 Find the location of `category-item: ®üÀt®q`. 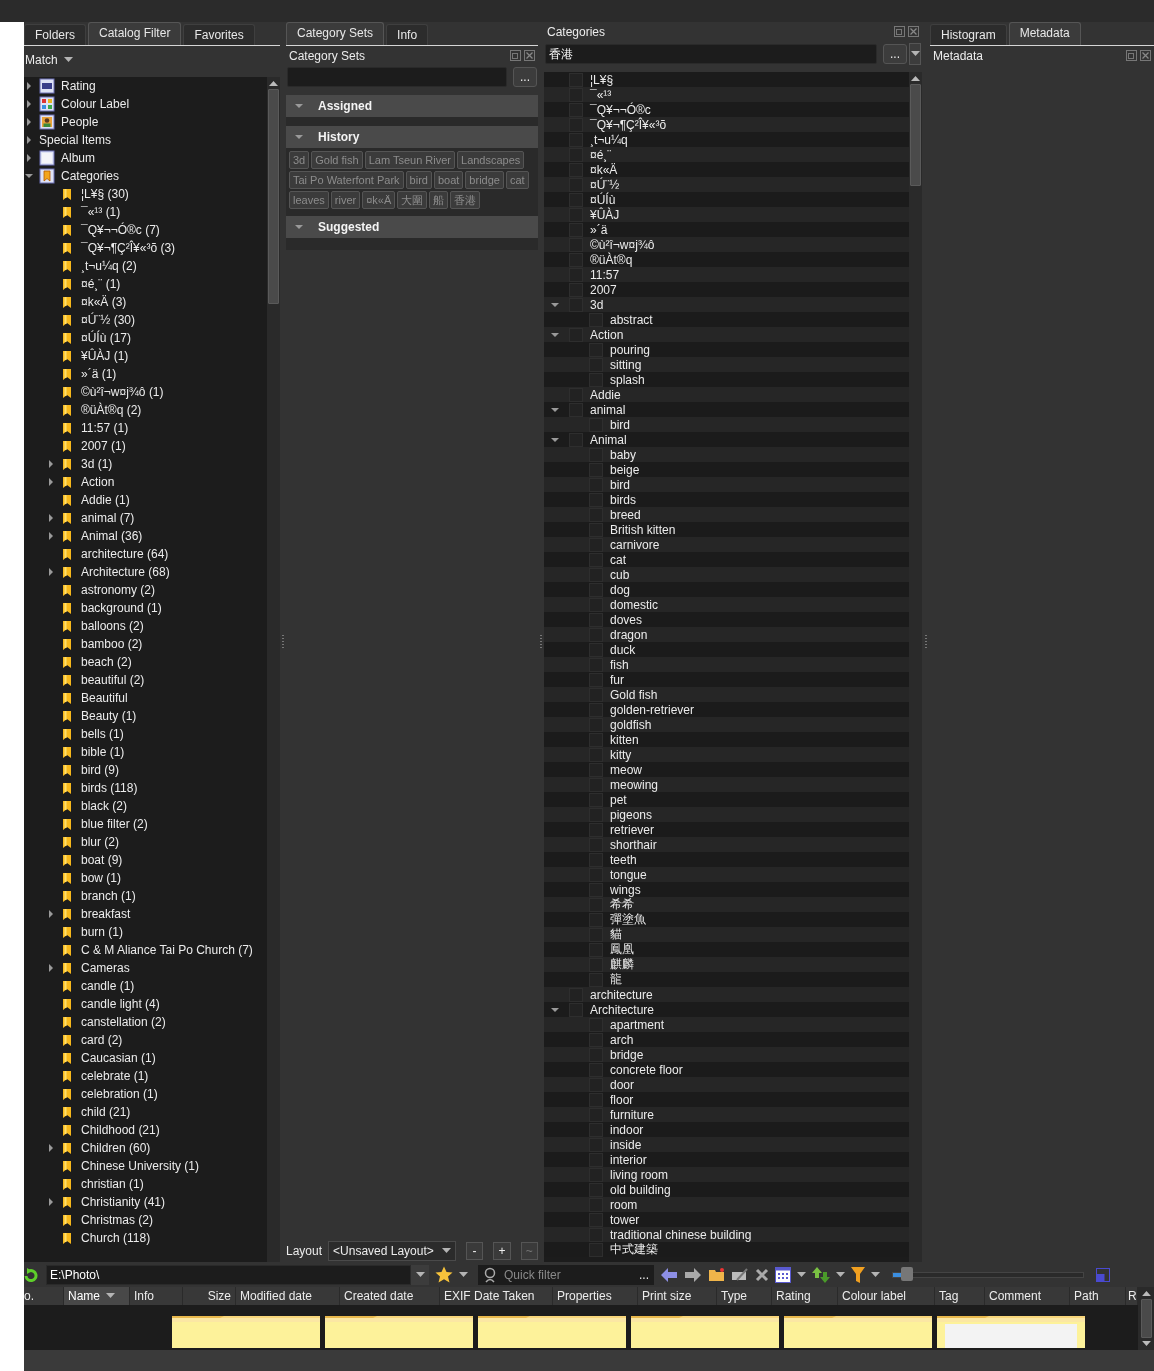

category-item: ®üÀt®q is located at coordinates (611, 259).